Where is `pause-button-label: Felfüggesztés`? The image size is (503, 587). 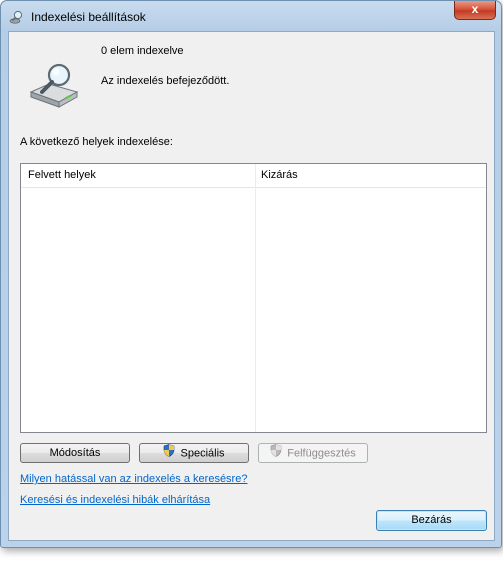
pause-button-label: Felfüggesztés is located at coordinates (321, 453).